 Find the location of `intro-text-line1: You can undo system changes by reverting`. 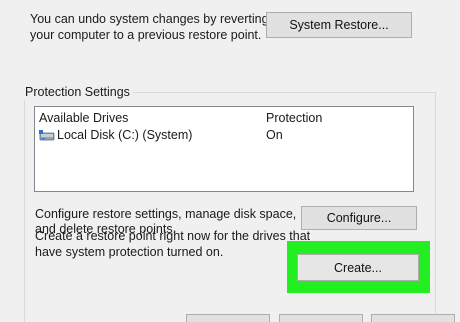

intro-text-line1: You can undo system changes by reverting is located at coordinates (149, 19).